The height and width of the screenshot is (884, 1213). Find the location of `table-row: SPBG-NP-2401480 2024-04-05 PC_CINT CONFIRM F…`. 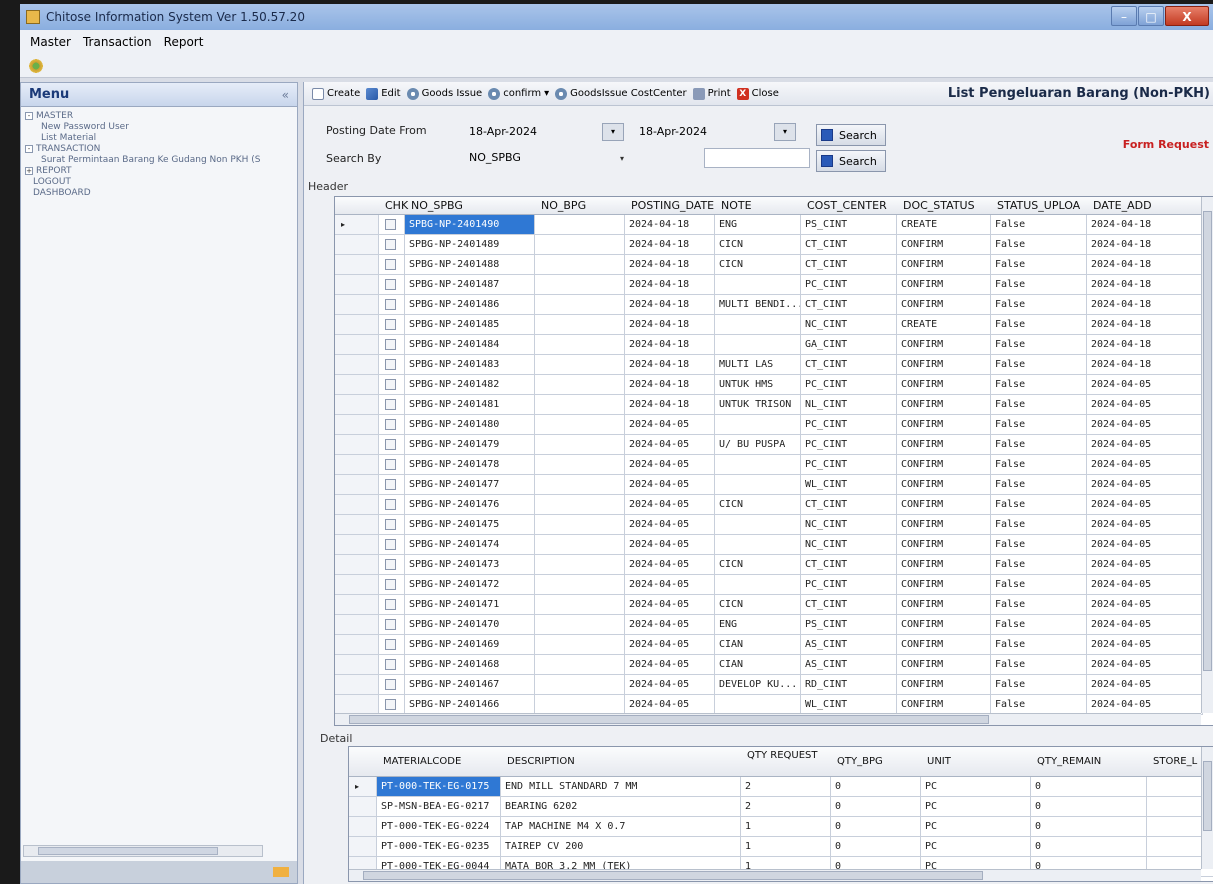

table-row: SPBG-NP-2401480 2024-04-05 PC_CINT CONFIRM F… is located at coordinates (769, 425).